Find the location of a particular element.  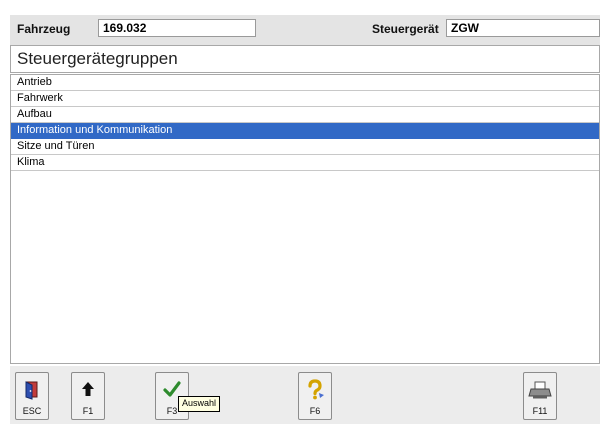

f6-button: F6 is located at coordinates (315, 396).